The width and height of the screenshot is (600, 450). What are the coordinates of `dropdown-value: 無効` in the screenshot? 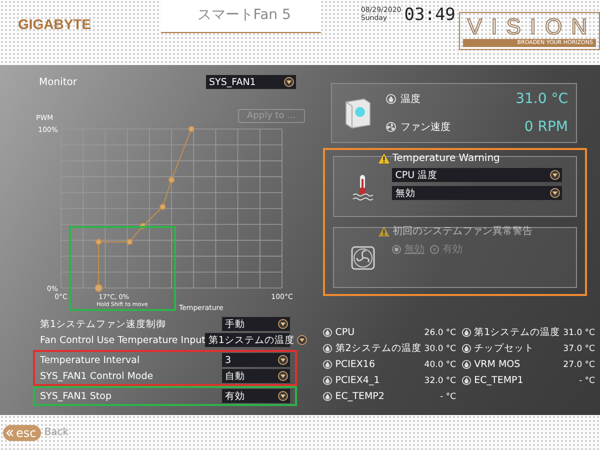 It's located at (405, 193).